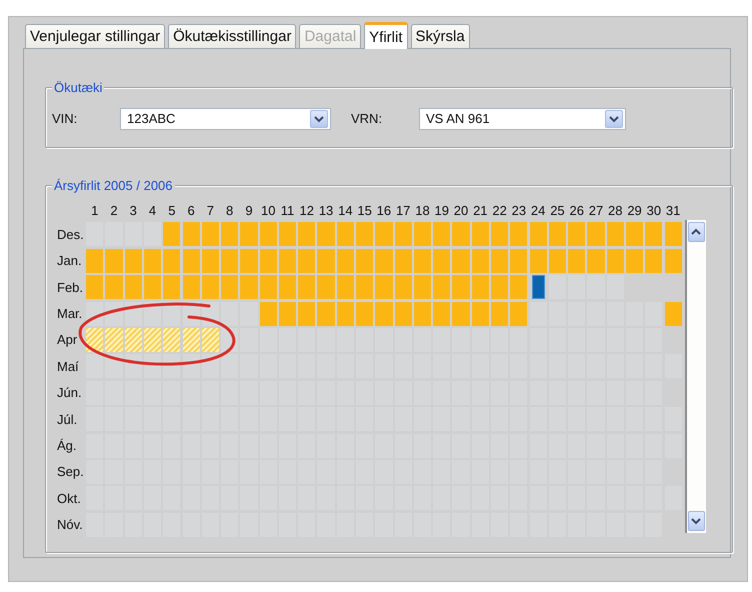  I want to click on tab: Skýrsla, so click(440, 36).